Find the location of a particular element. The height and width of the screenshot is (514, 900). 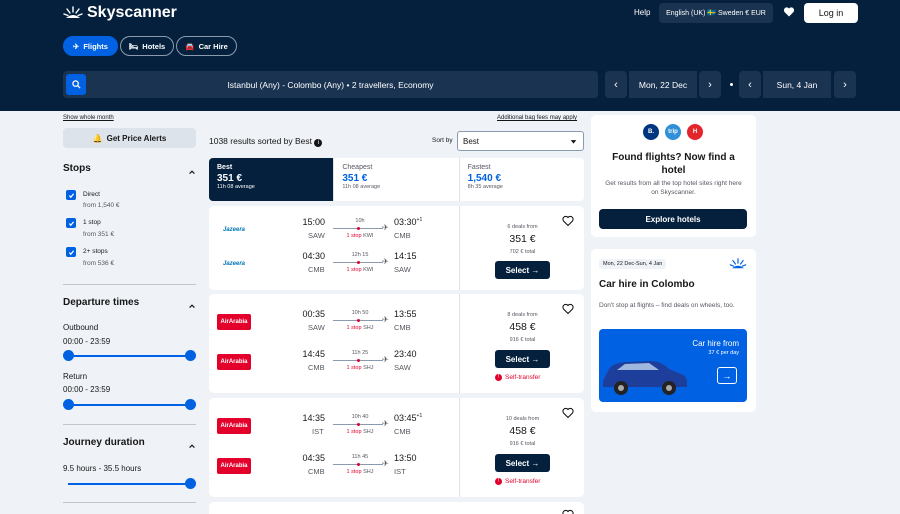

tab-cheapest-name: Cheapest is located at coordinates (357, 167).